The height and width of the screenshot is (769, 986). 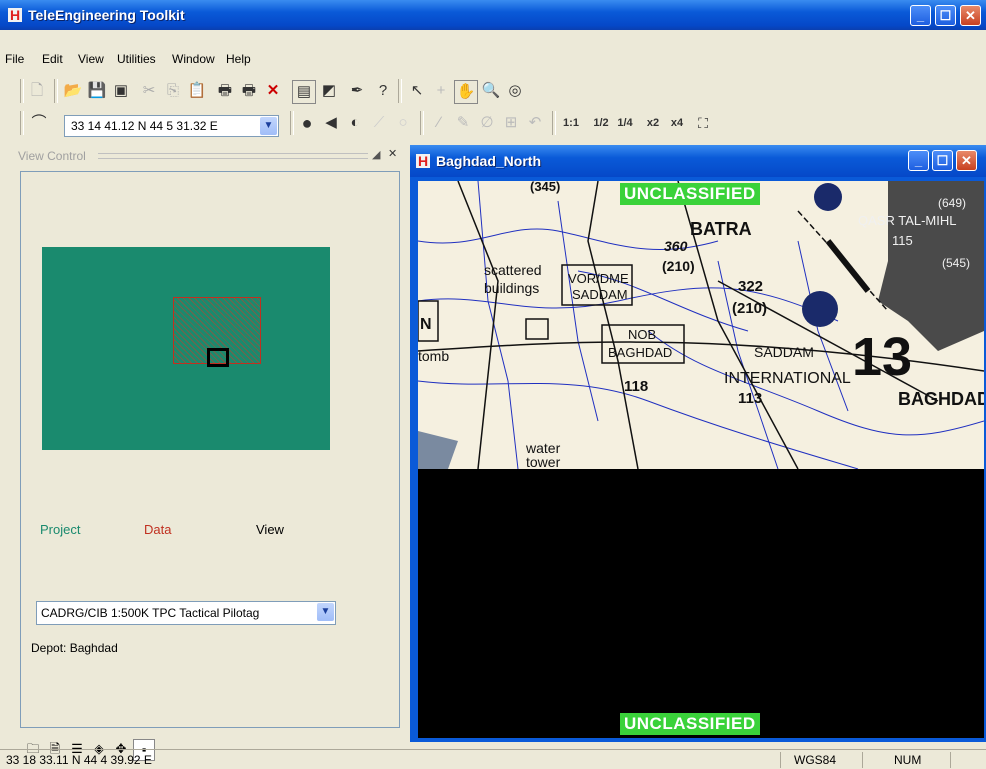 I want to click on map-label: (345), so click(x=545, y=187).